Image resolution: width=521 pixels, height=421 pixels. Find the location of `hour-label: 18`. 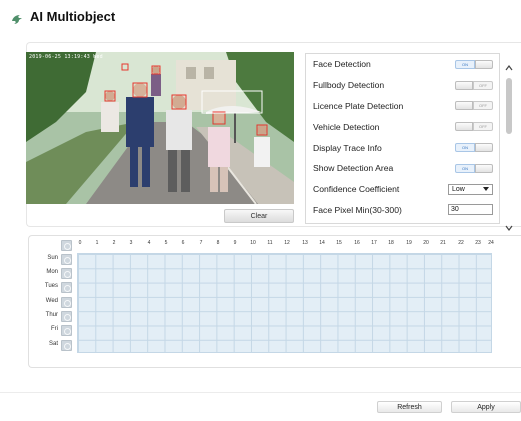

hour-label: 18 is located at coordinates (391, 243).